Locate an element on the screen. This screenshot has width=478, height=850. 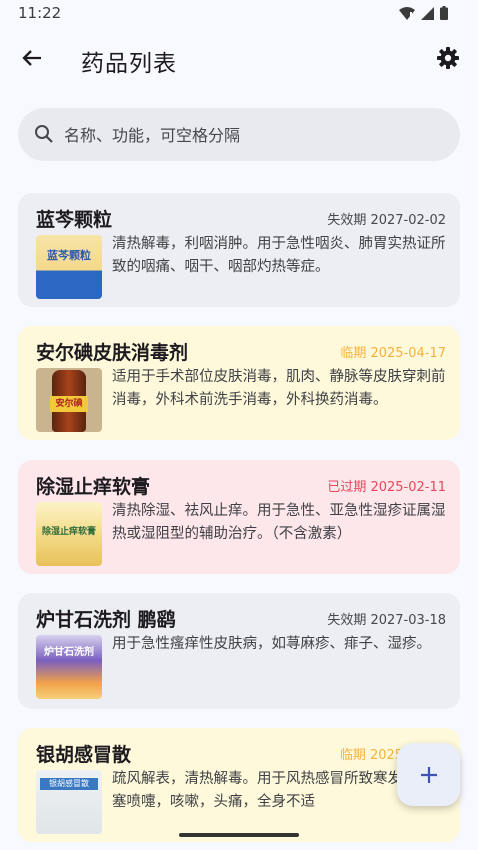
gear-icon is located at coordinates (448, 58).